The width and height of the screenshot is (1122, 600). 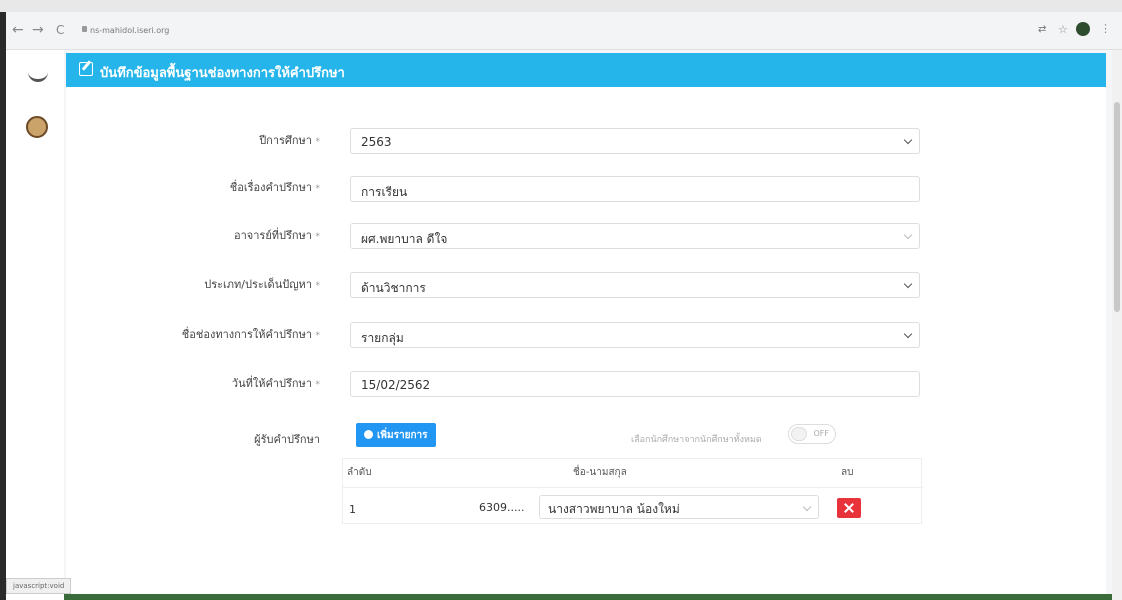 I want to click on toggle-state: OFF, so click(x=821, y=433).